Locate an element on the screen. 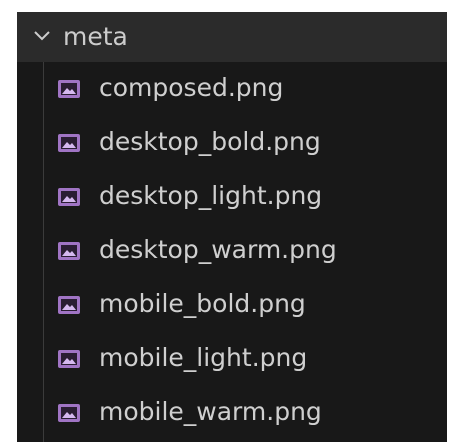 This screenshot has height=442, width=464. file-label: composed.png is located at coordinates (191, 87).